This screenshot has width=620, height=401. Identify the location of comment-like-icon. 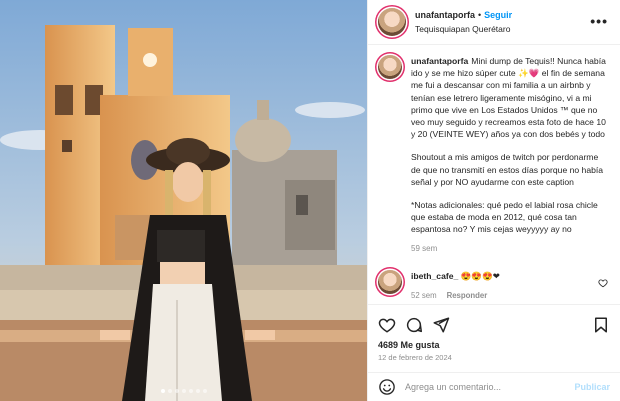
(603, 283).